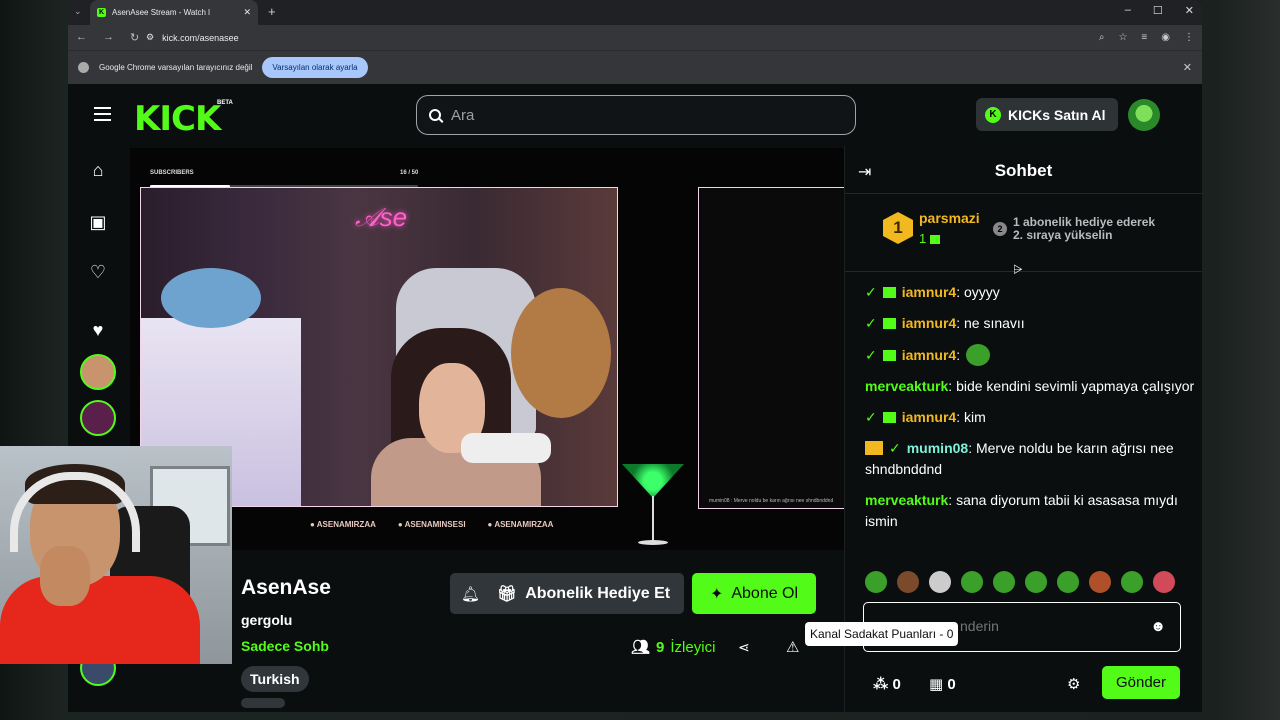  I want to click on minimize-icon: –, so click(1128, 10).